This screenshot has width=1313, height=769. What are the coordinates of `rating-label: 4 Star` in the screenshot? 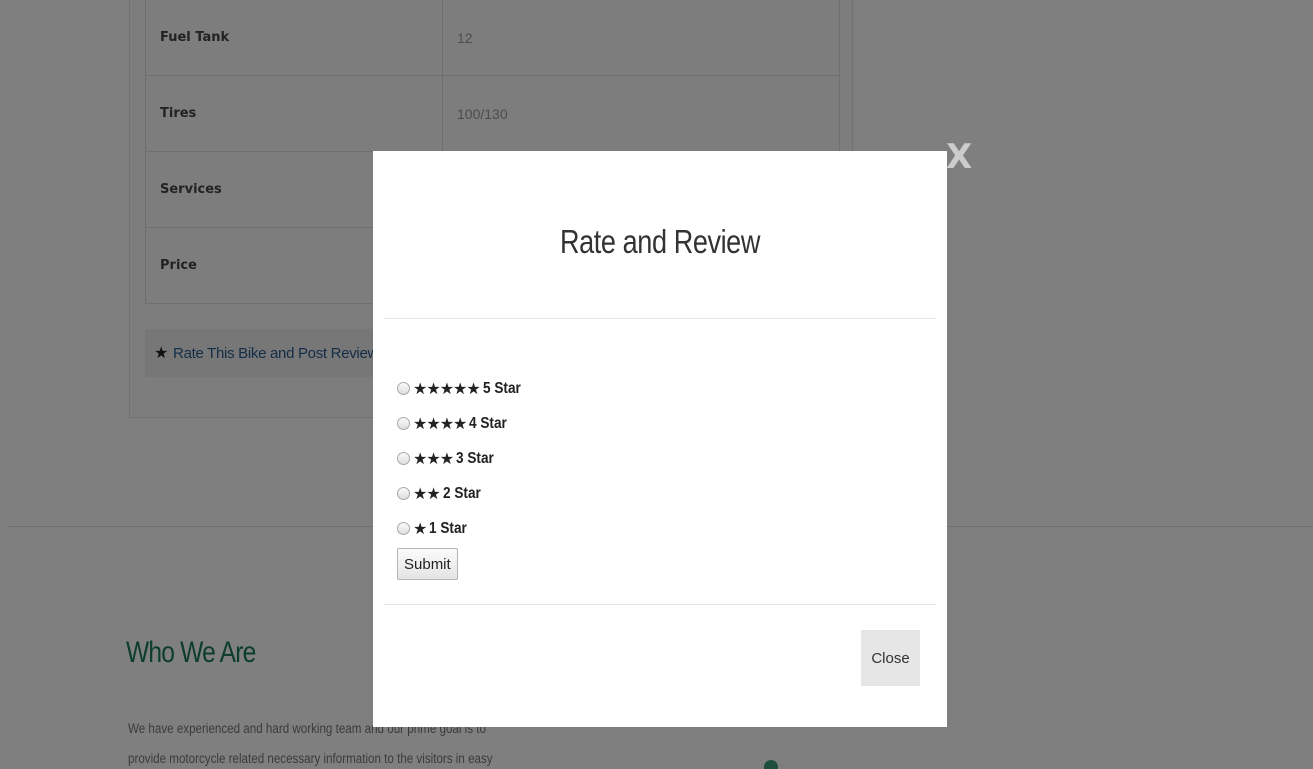 It's located at (488, 423).